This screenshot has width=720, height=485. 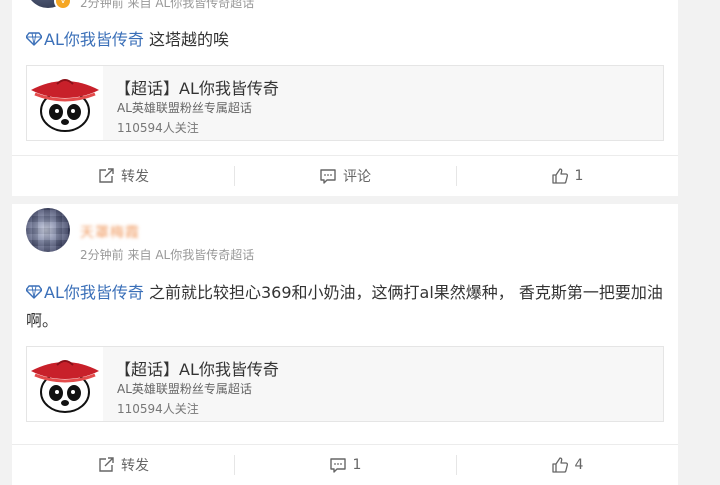 What do you see at coordinates (188, 39) in the screenshot?
I see `post-text: 这塔越的唉` at bounding box center [188, 39].